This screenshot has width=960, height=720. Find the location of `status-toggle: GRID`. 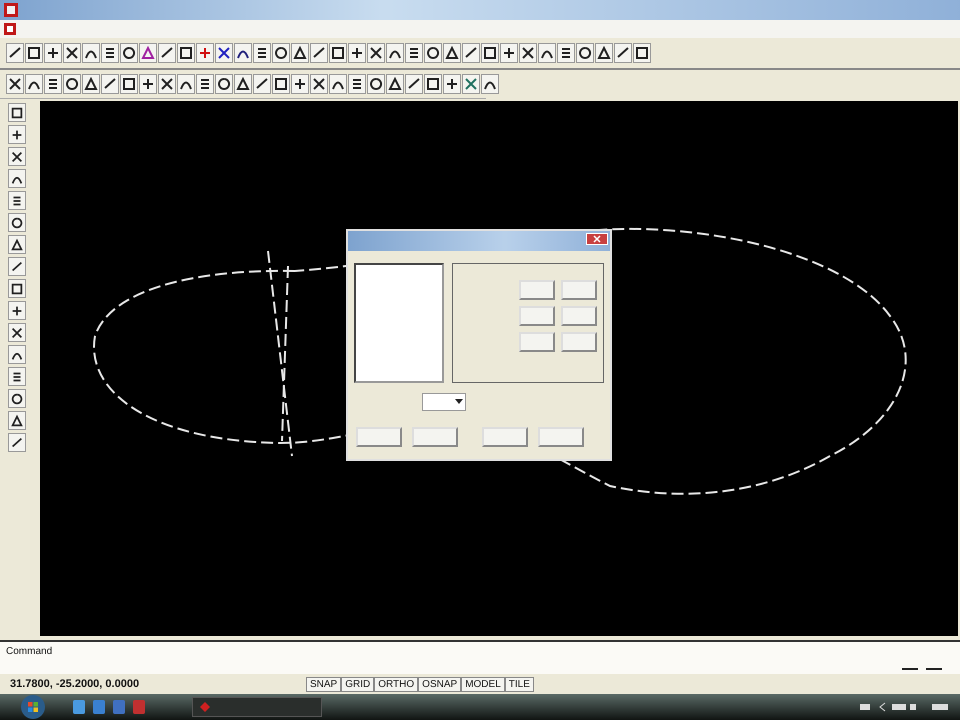

status-toggle: GRID is located at coordinates (357, 684).